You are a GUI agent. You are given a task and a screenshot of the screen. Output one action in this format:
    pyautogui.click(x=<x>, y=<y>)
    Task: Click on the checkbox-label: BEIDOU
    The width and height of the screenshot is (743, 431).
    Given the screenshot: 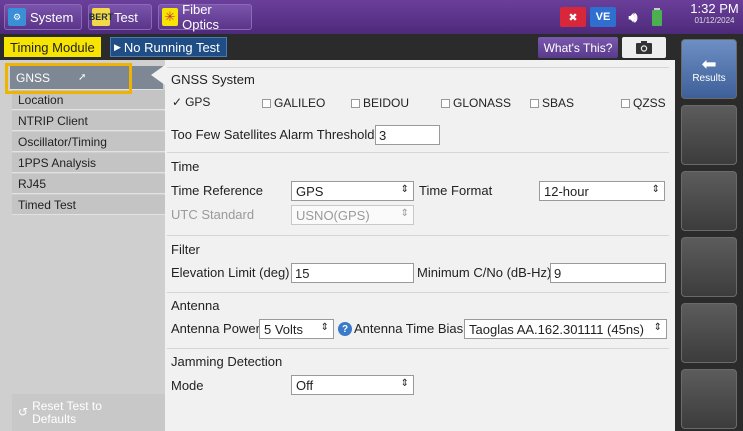 What is the action you would take?
    pyautogui.click(x=386, y=103)
    